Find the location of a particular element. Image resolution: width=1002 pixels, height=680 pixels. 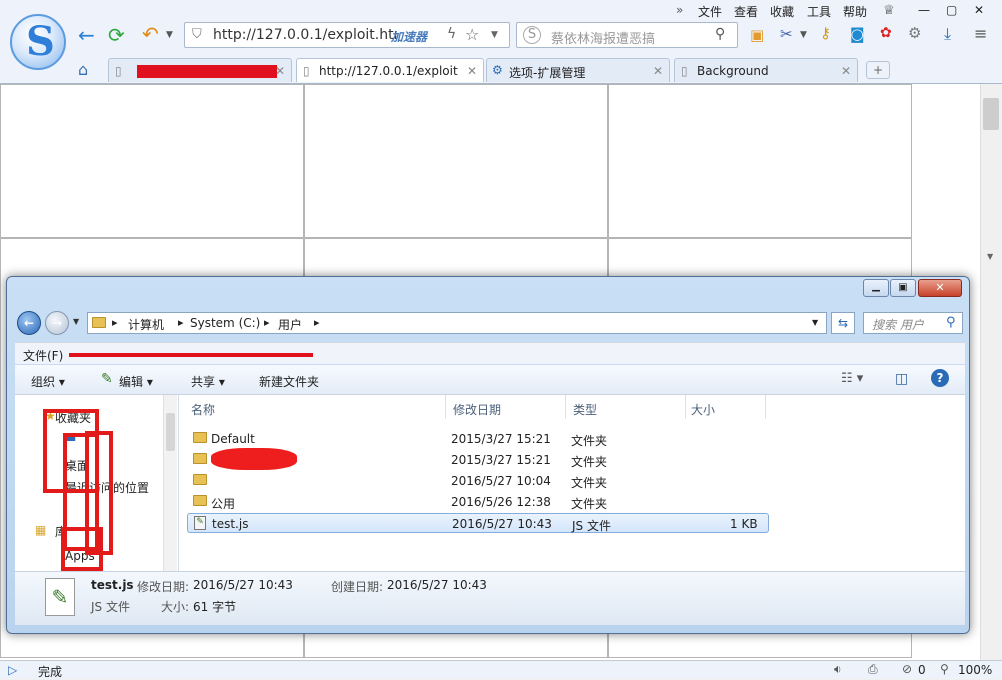

adblock-count: 0 is located at coordinates (922, 670).